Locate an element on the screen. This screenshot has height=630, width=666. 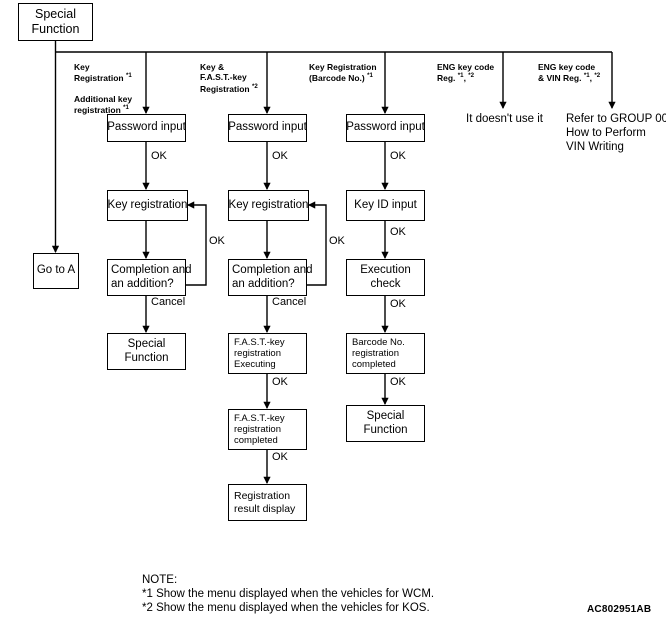
edge-label-c2-ok-1: OK is located at coordinates (280, 156).